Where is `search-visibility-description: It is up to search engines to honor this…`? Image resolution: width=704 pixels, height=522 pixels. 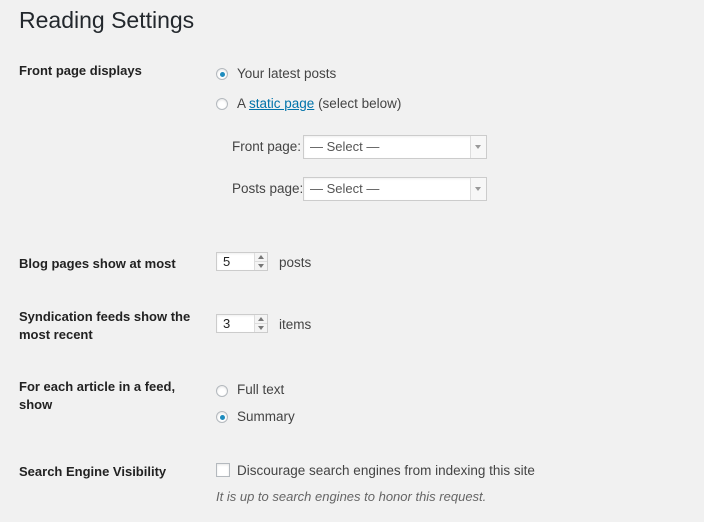 search-visibility-description: It is up to search engines to honor this… is located at coordinates (351, 496).